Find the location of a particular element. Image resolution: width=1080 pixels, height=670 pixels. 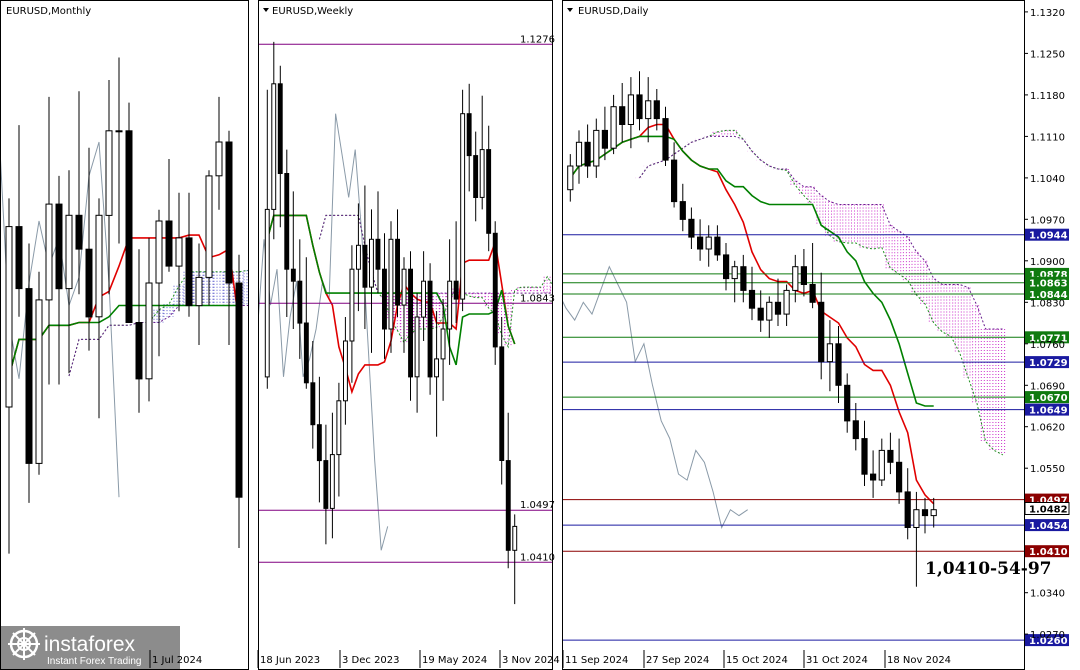

level-tag: 1.0410 is located at coordinates (1047, 551).